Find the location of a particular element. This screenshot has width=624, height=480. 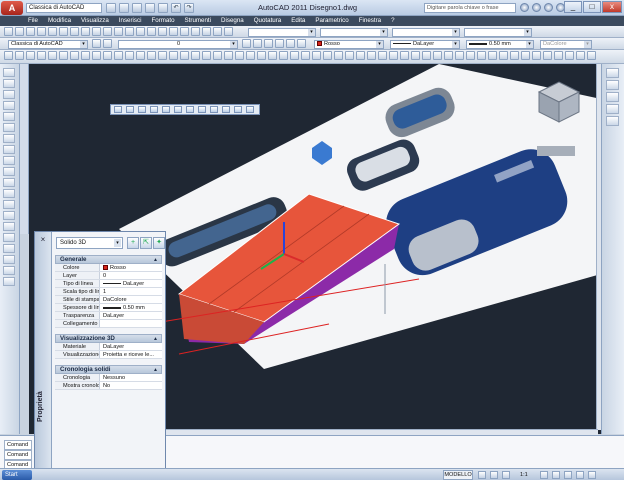

section-header-generale: Generale ▲ is located at coordinates (108, 259).